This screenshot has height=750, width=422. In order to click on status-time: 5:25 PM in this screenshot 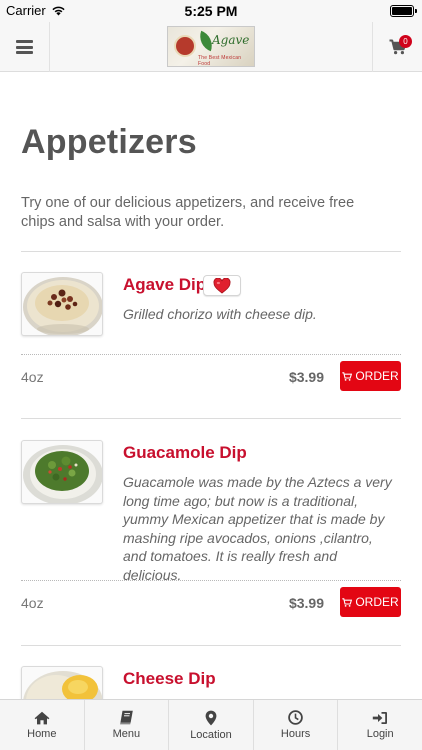, I will do `click(211, 11)`.